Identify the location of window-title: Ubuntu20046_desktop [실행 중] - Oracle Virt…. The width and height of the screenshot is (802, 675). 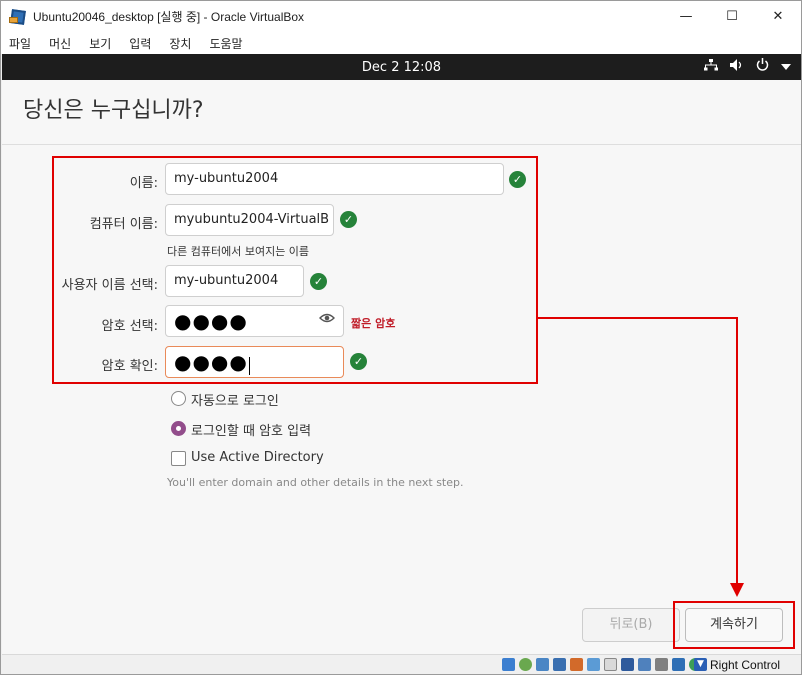
(169, 17).